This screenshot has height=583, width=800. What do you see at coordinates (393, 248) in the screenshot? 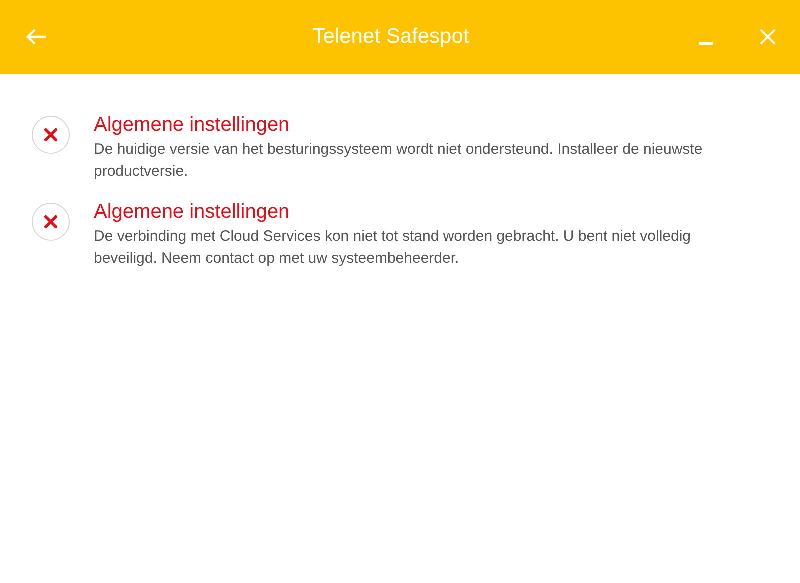
I see `notification-description: De verbinding met Cloud Services kon niet tot stand worden gebracht. U bent niet volledig beveiligd. Neem contact op met uw systeembeheerder.` at bounding box center [393, 248].